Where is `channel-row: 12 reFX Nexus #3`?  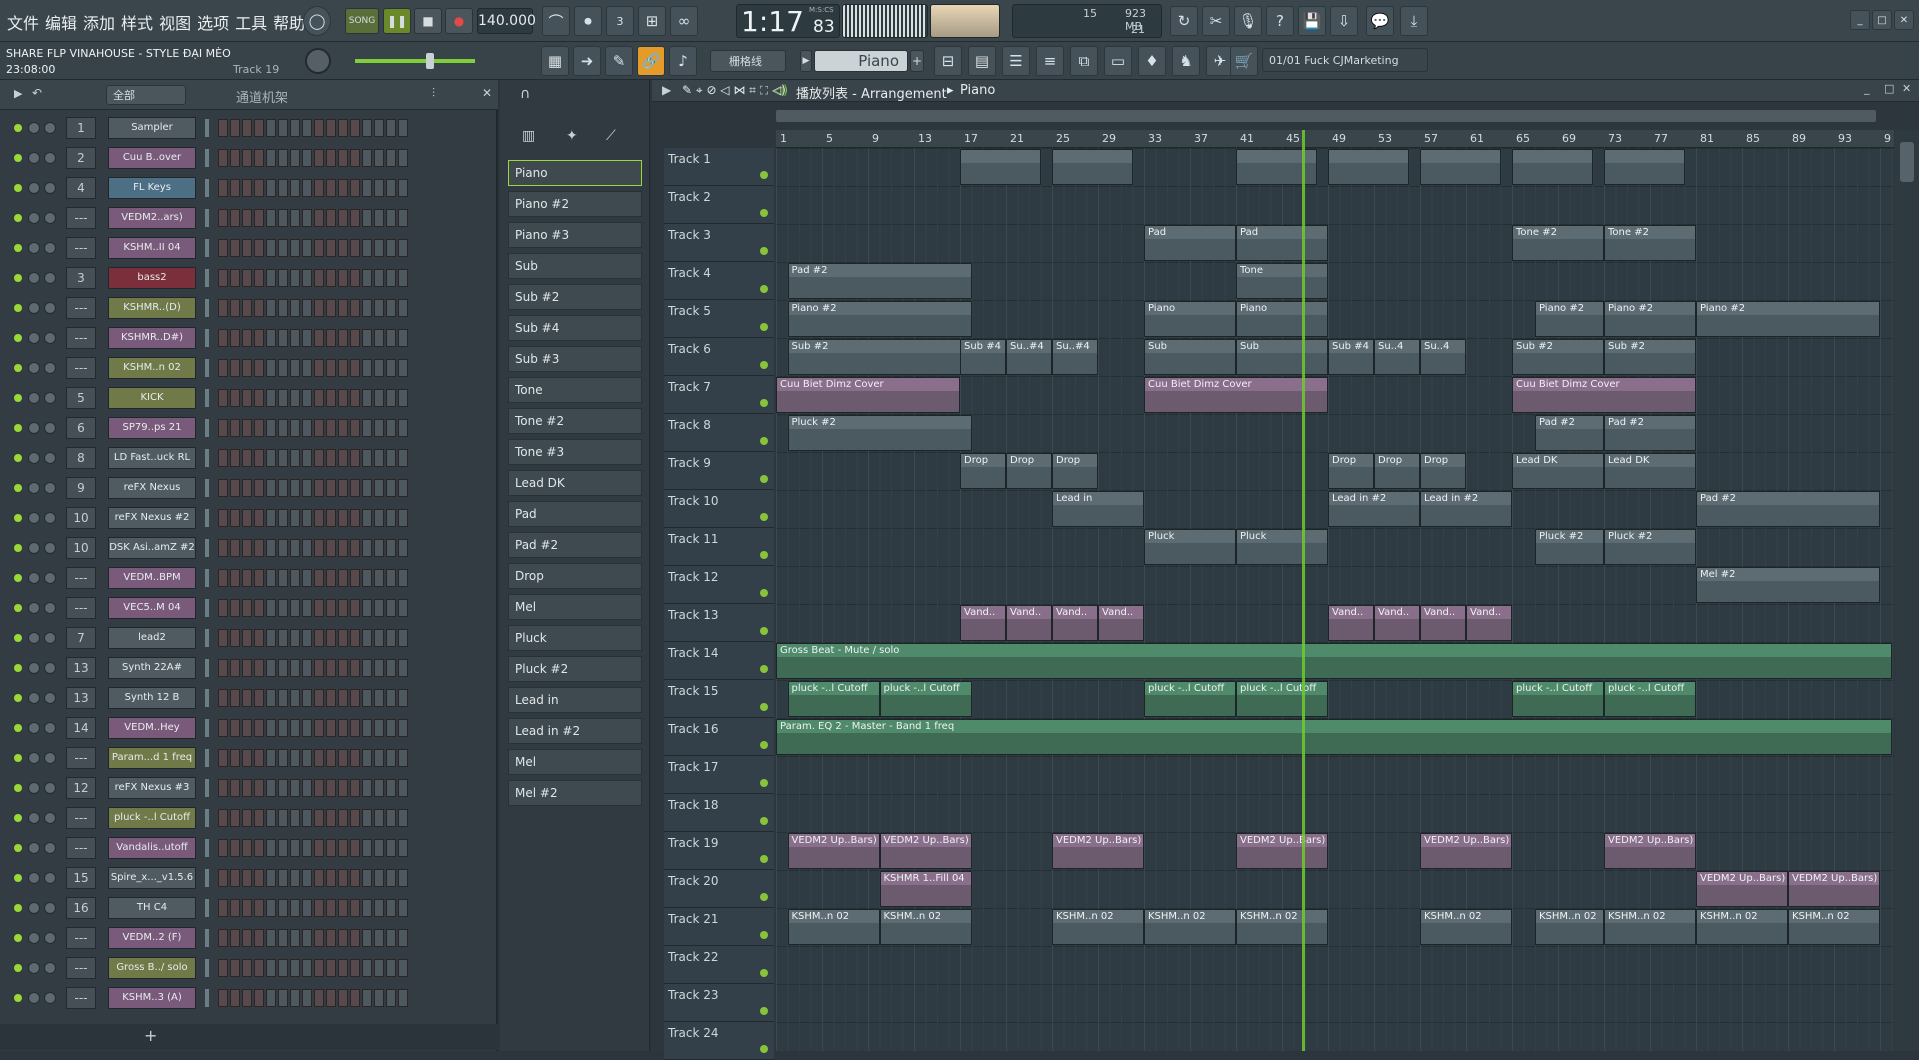 channel-row: 12 reFX Nexus #3 is located at coordinates (246, 788).